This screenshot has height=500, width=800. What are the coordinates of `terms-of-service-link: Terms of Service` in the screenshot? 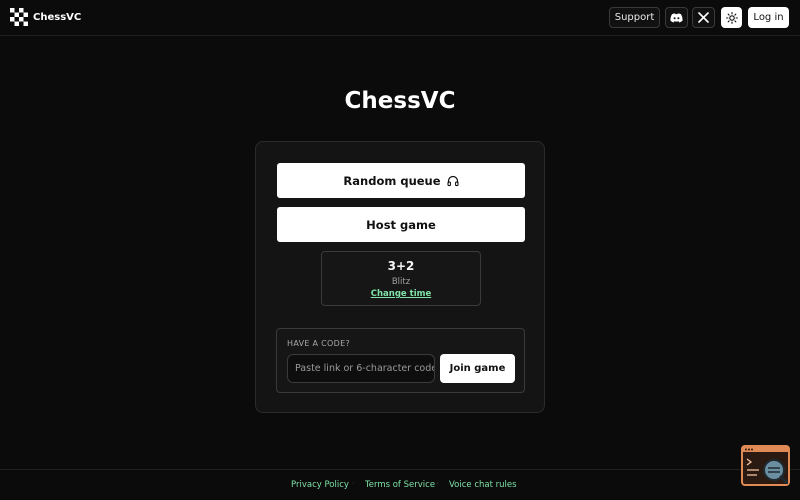 It's located at (400, 485).